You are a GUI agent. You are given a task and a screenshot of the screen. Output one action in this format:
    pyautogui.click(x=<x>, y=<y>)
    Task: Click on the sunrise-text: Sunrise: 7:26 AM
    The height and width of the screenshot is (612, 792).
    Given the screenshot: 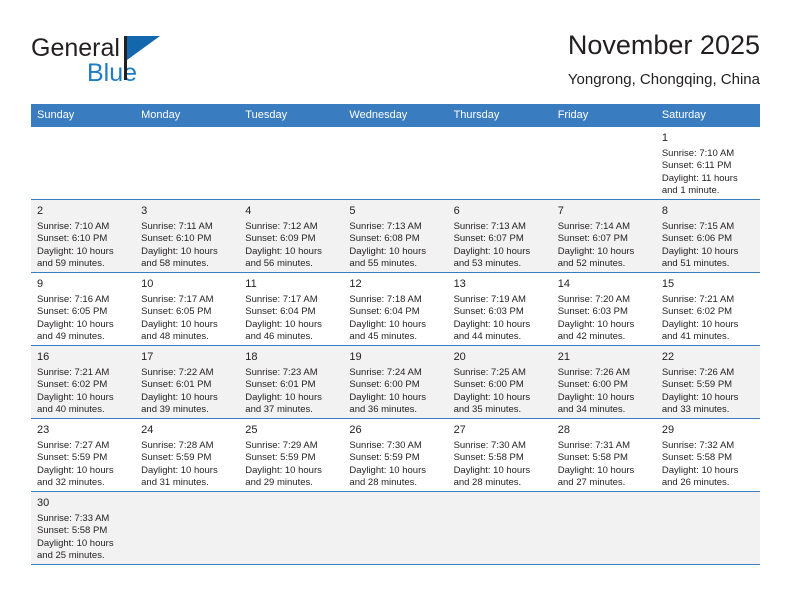 What is the action you would take?
    pyautogui.click(x=594, y=372)
    